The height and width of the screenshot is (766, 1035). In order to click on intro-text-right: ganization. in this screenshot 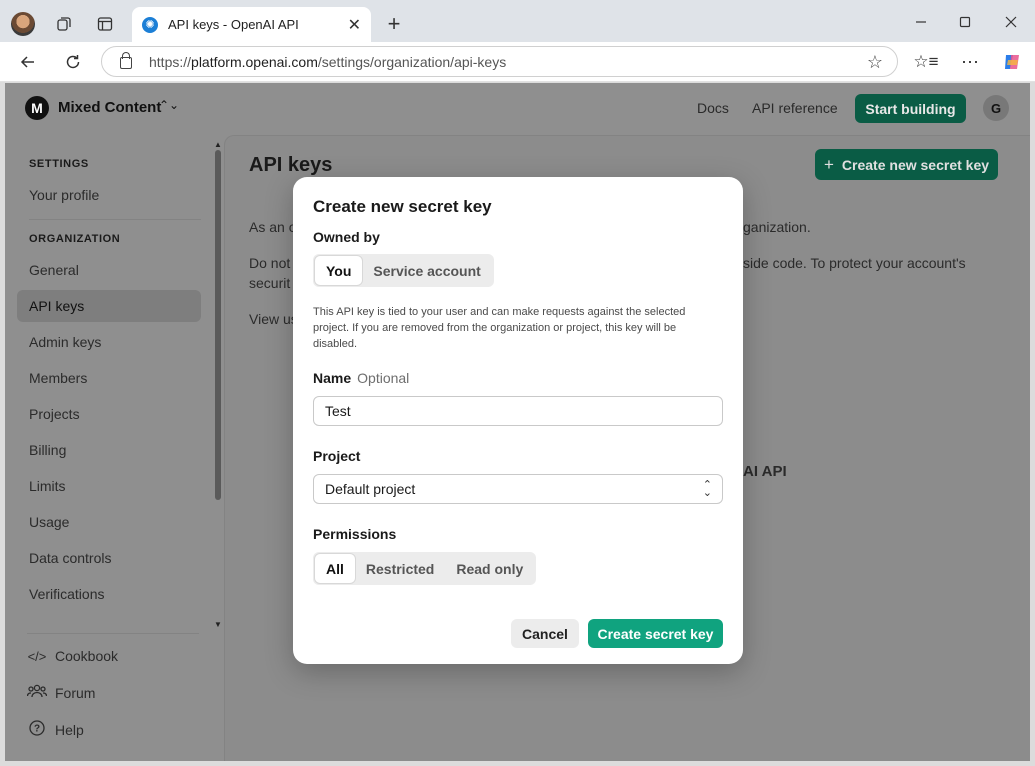, I will do `click(777, 227)`.